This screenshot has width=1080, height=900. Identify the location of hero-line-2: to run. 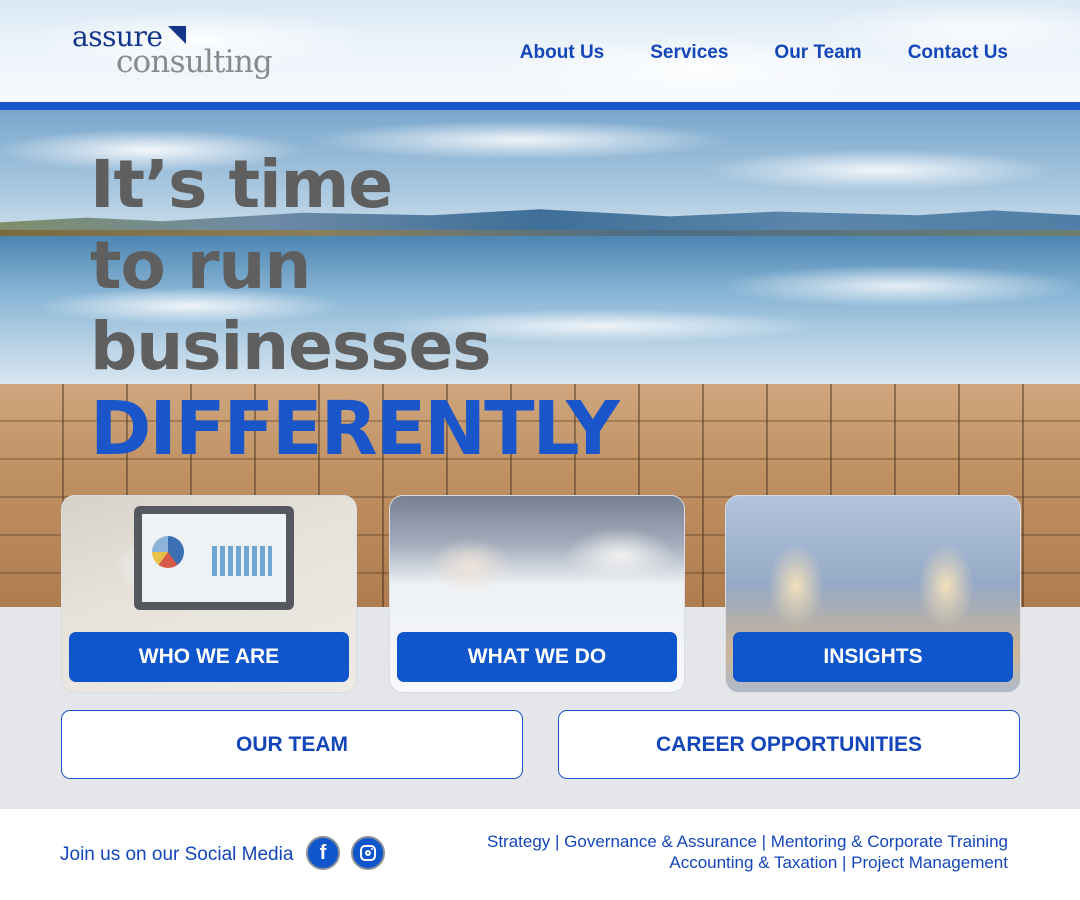
(200, 265).